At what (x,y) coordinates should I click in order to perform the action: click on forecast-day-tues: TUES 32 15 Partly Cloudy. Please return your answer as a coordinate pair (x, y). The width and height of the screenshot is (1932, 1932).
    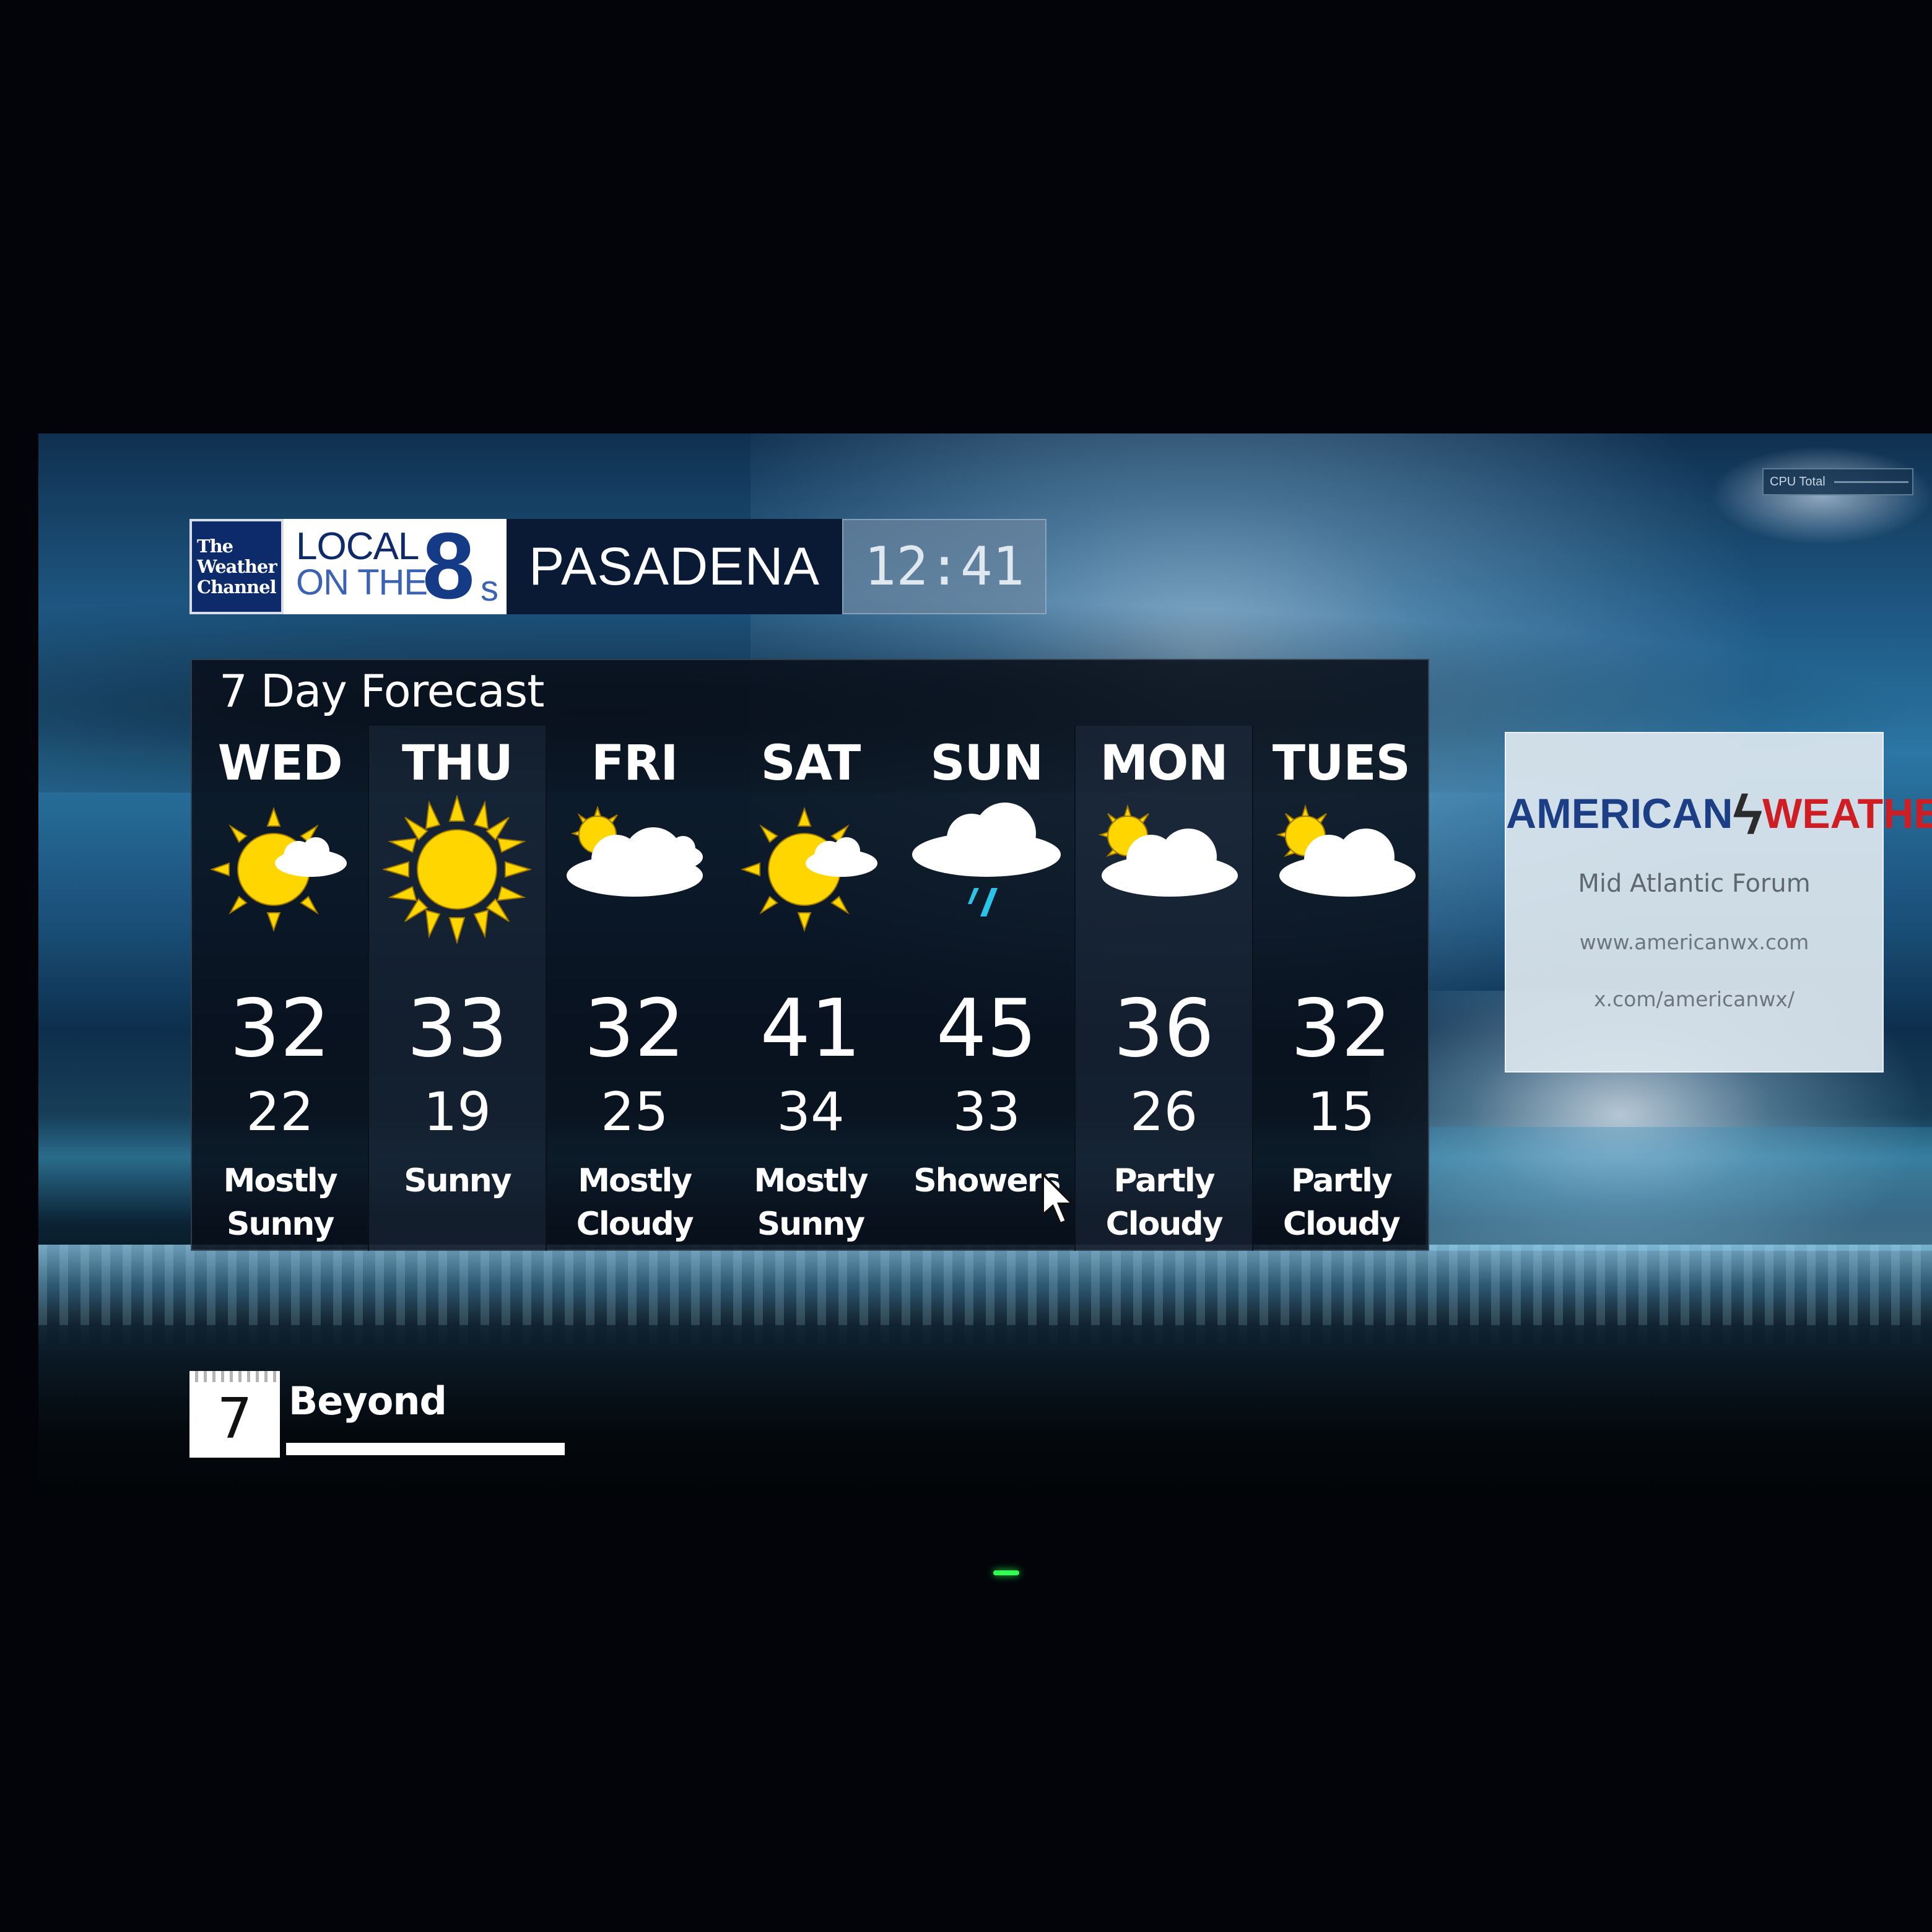
    Looking at the image, I should click on (1341, 988).